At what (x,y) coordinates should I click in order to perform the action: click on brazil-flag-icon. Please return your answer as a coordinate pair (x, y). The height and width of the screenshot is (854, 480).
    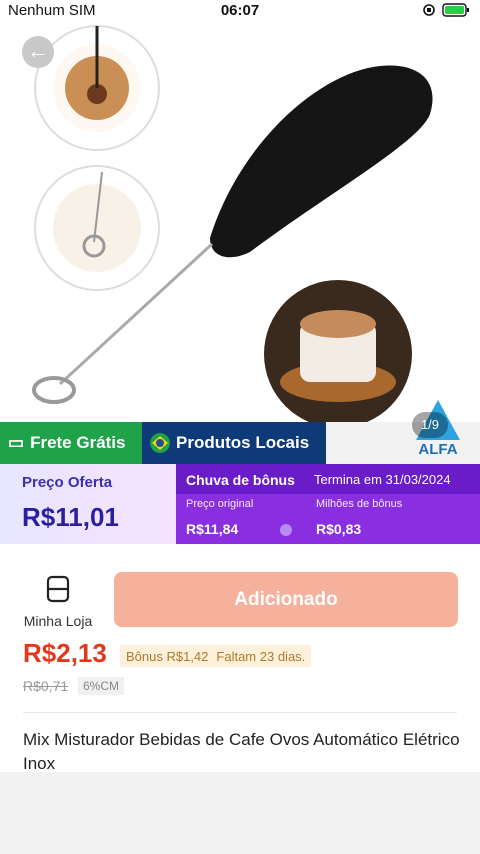
    Looking at the image, I should click on (160, 443).